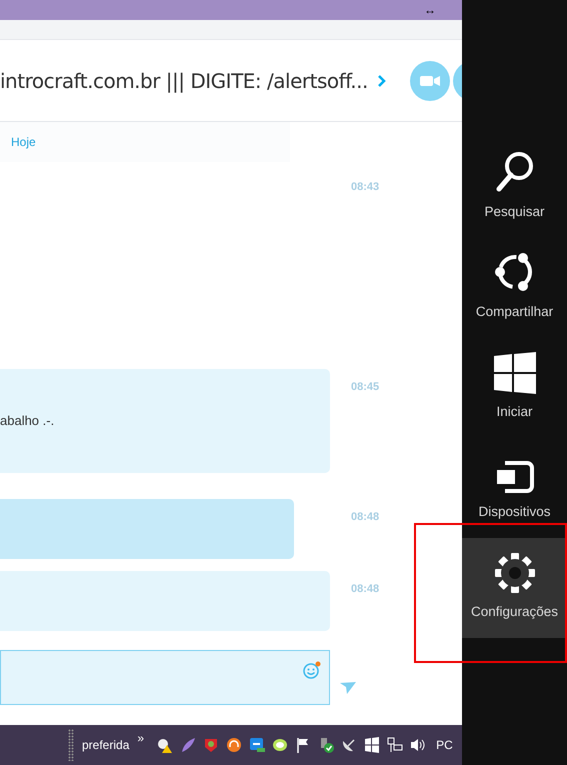  I want to click on charm-button: Pesquisar, so click(514, 188).